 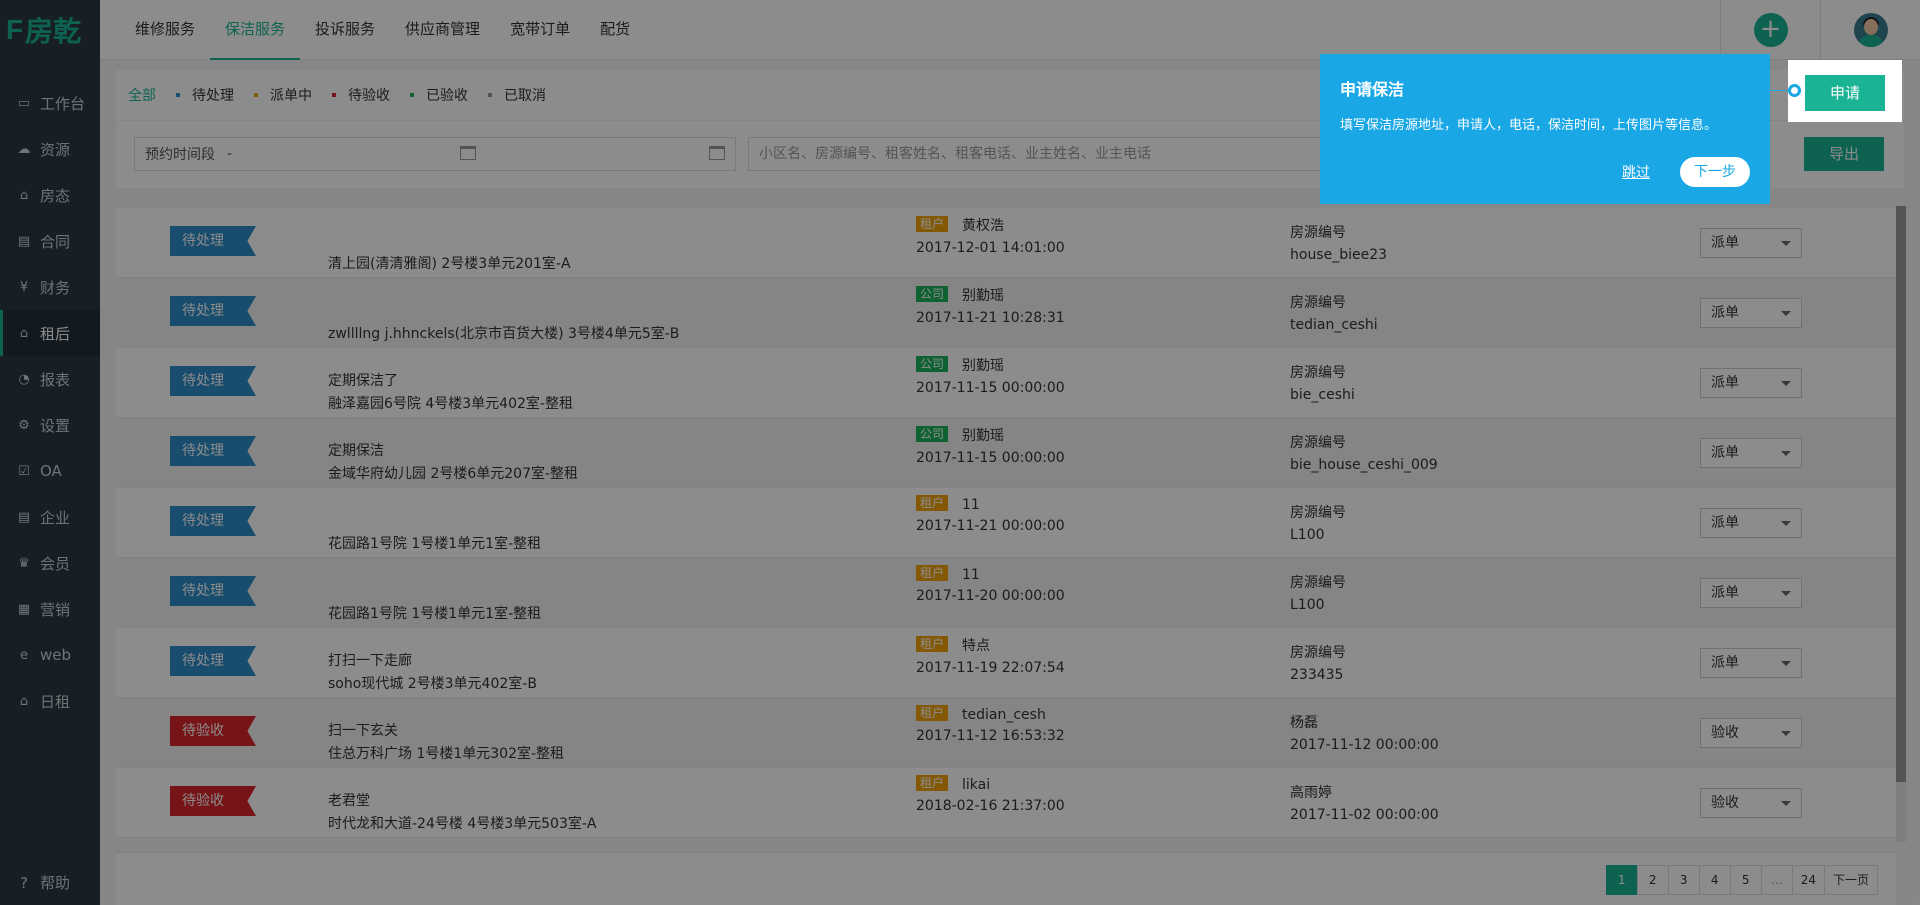 I want to click on tour-next-button: 下一步, so click(x=1715, y=172).